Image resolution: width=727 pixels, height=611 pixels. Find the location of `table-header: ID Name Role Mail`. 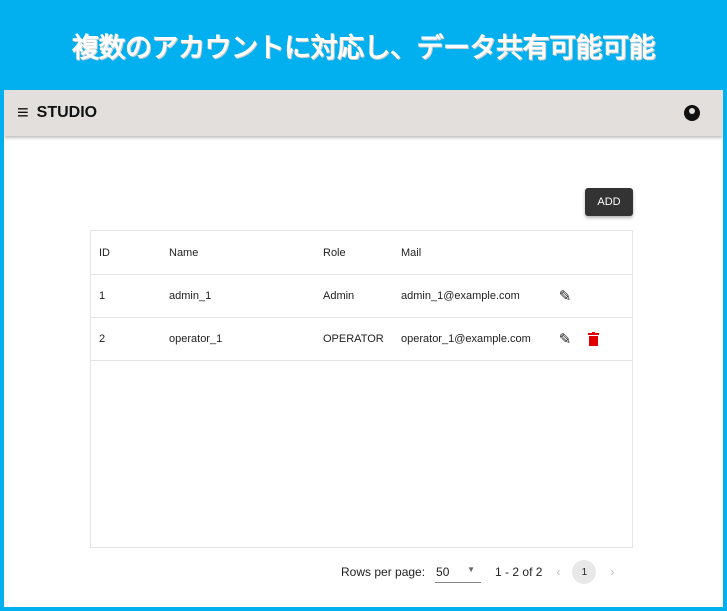

table-header: ID Name Role Mail is located at coordinates (361, 253).